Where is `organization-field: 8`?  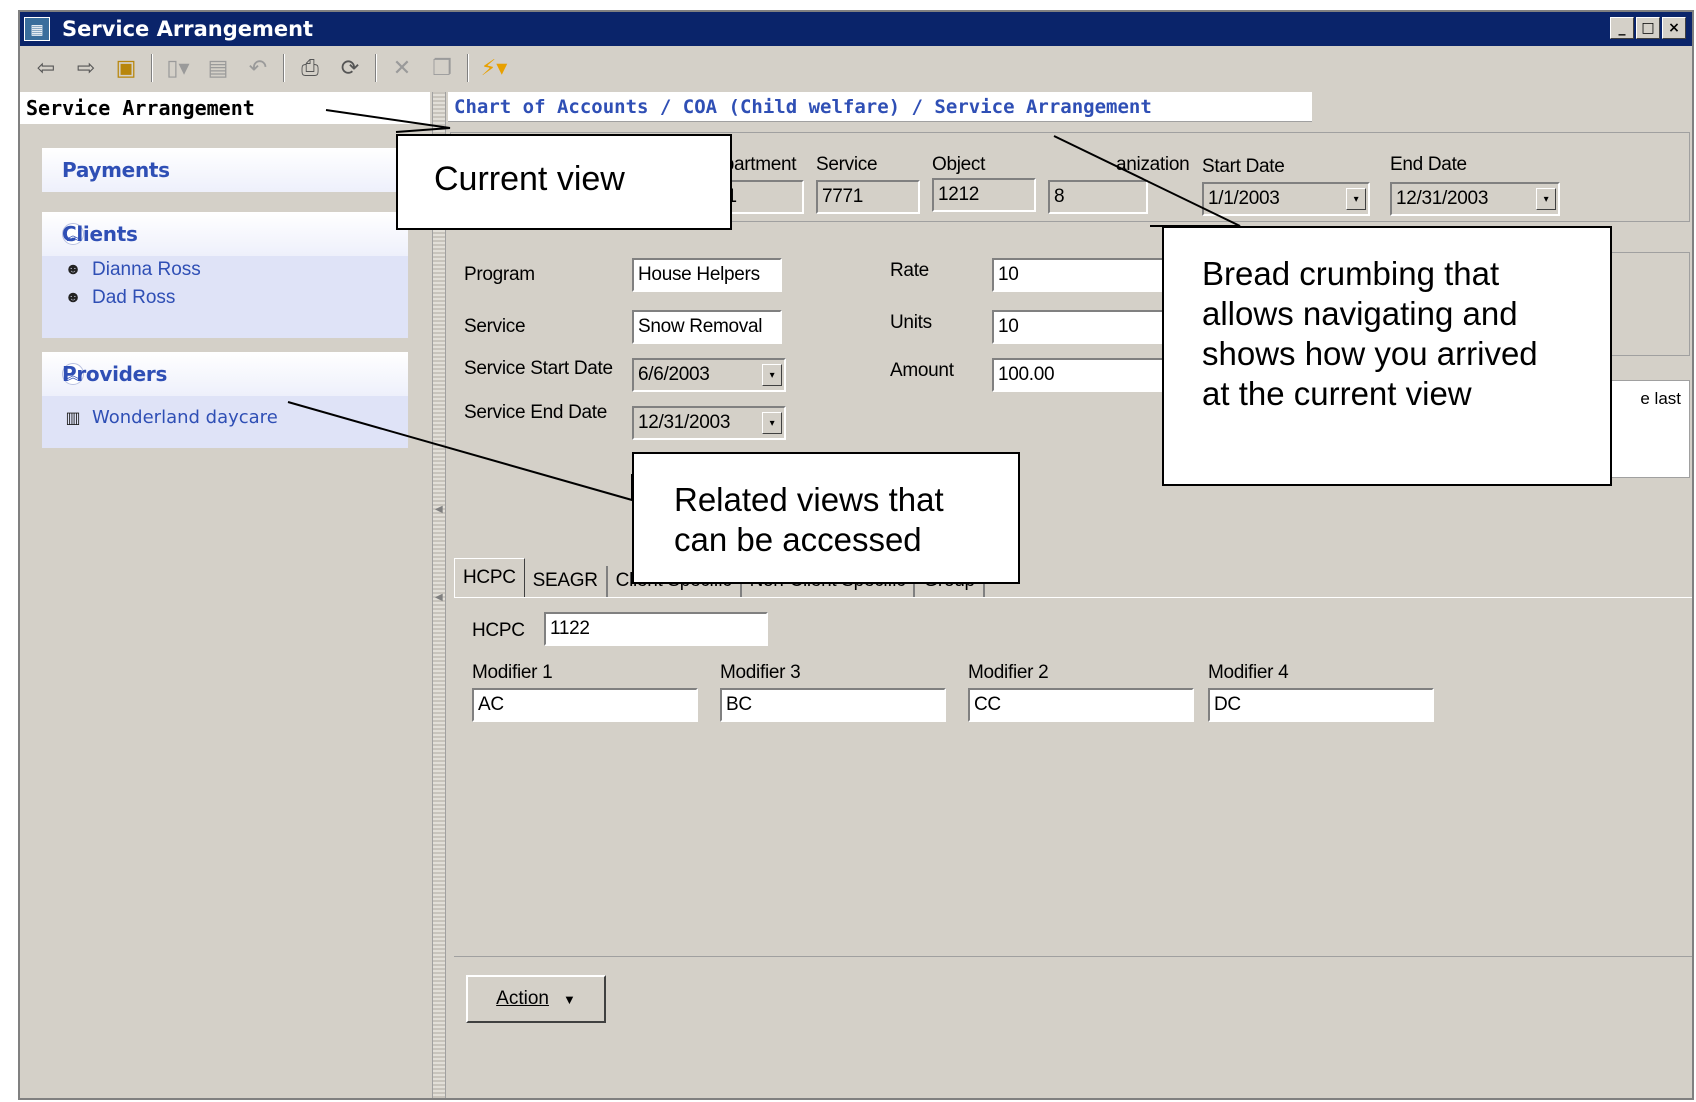
organization-field: 8 is located at coordinates (1098, 197).